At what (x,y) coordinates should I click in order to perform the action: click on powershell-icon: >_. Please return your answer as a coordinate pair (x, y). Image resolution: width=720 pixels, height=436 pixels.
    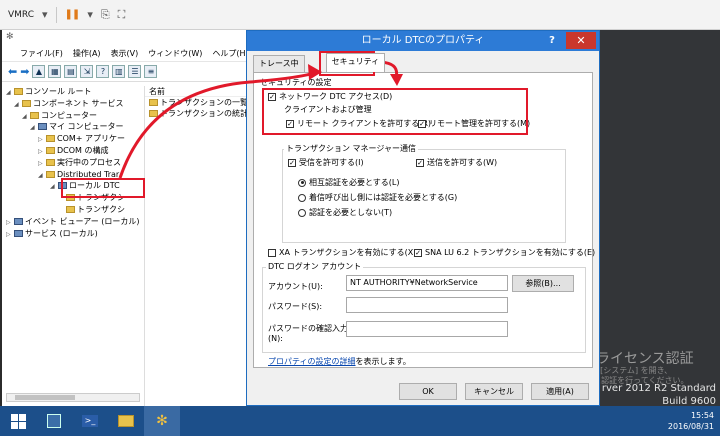
    Looking at the image, I should click on (90, 421).